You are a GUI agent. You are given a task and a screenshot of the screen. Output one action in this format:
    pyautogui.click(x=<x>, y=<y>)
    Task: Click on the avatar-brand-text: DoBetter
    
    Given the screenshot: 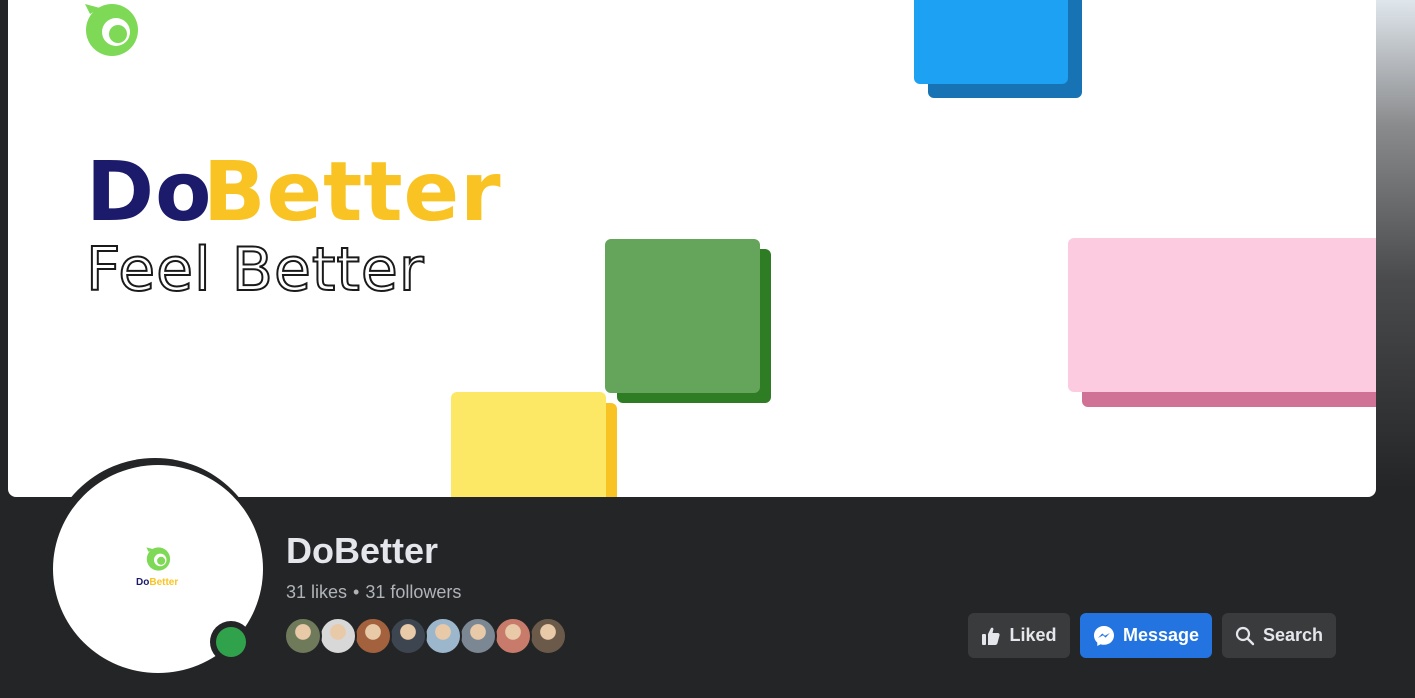 What is the action you would take?
    pyautogui.click(x=157, y=582)
    